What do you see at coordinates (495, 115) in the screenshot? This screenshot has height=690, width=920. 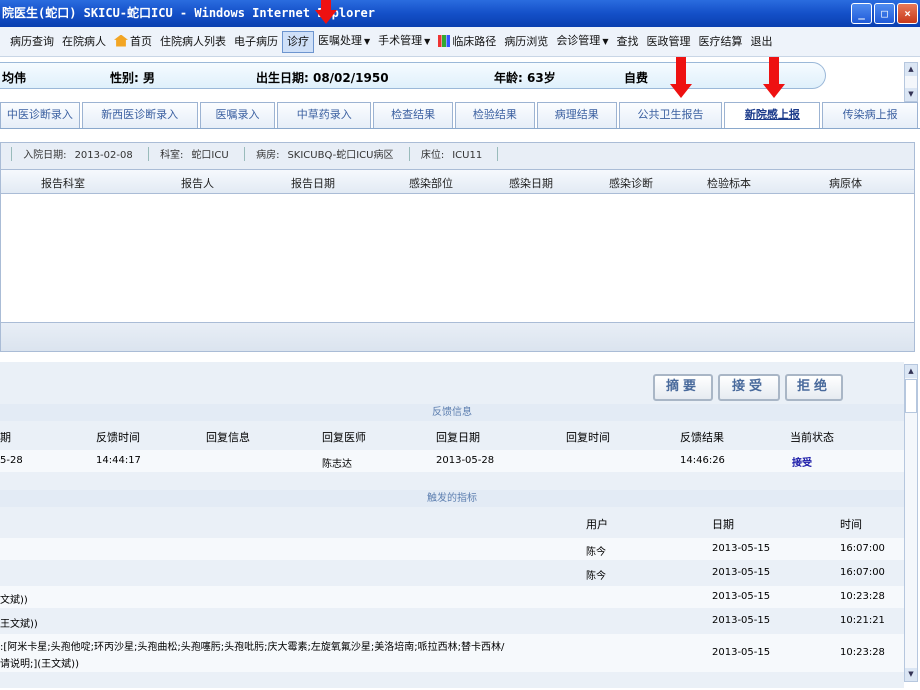 I see `tab-lab-results: 检验结果` at bounding box center [495, 115].